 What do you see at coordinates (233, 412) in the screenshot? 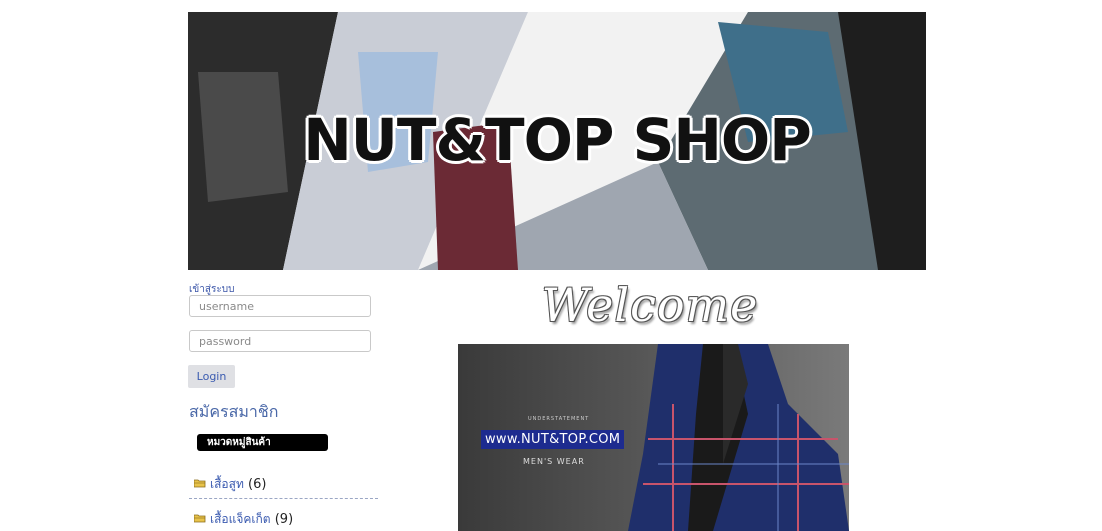
I see `register-link: สมัครสมาชิก` at bounding box center [233, 412].